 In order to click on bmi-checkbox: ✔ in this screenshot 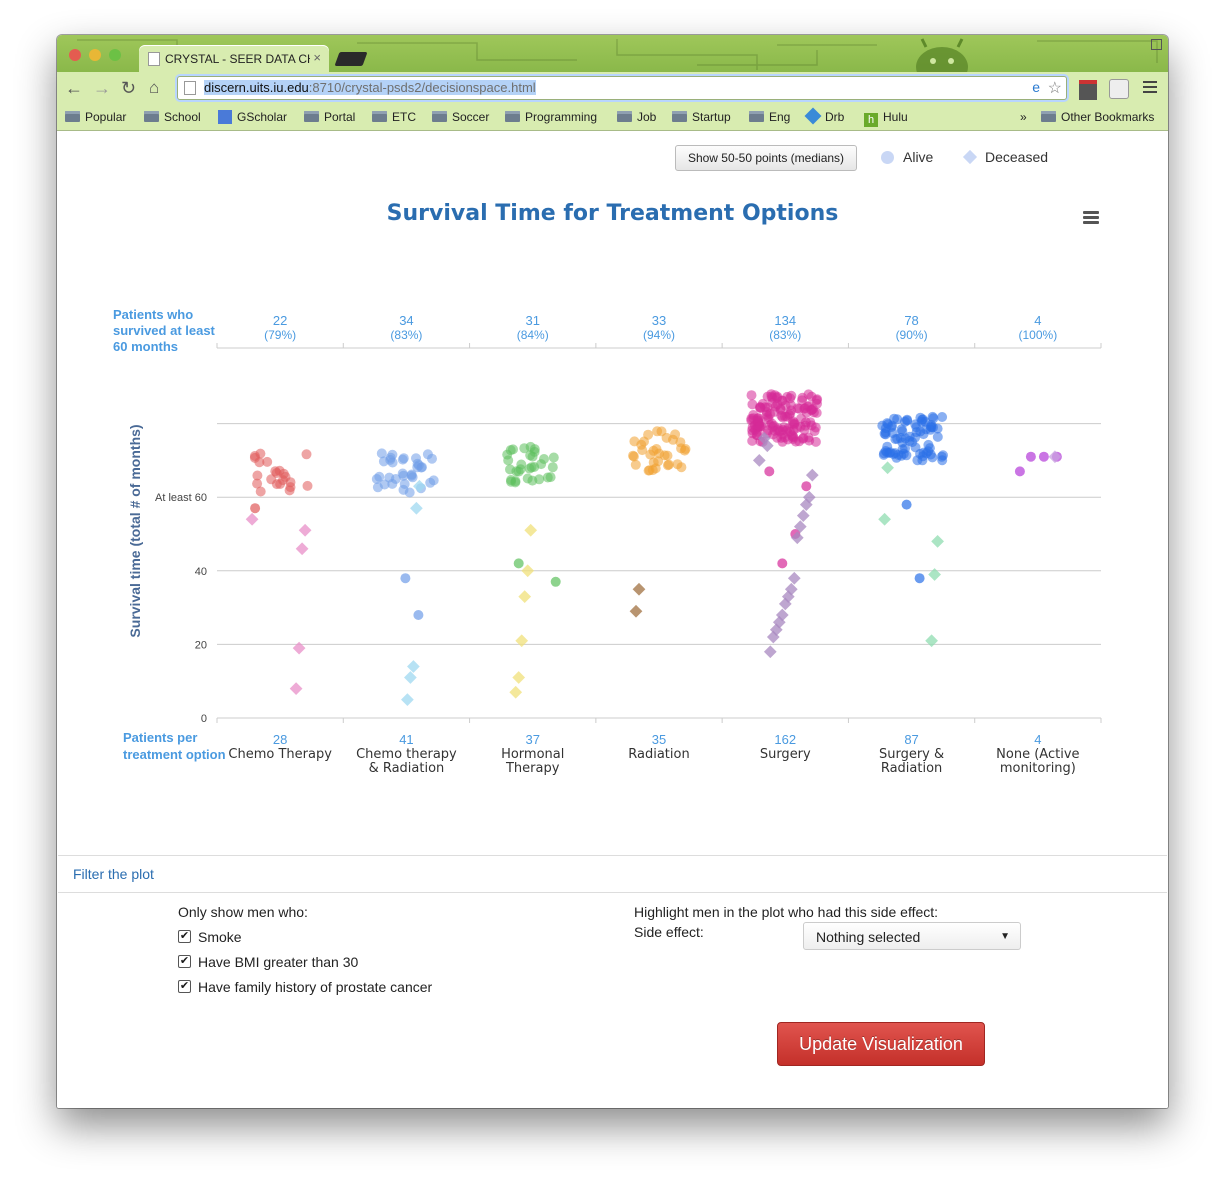, I will do `click(184, 961)`.